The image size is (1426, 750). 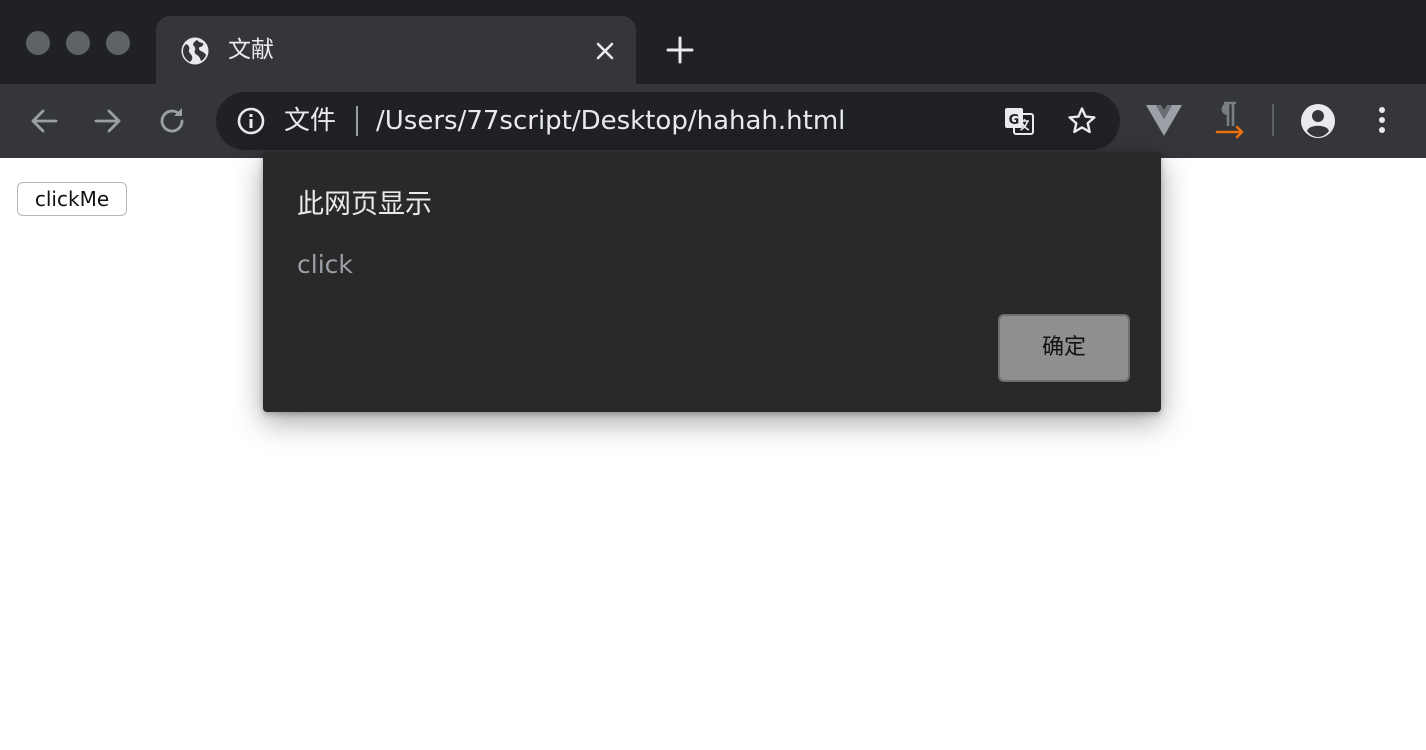 What do you see at coordinates (44, 121) in the screenshot?
I see `arrow-left-icon` at bounding box center [44, 121].